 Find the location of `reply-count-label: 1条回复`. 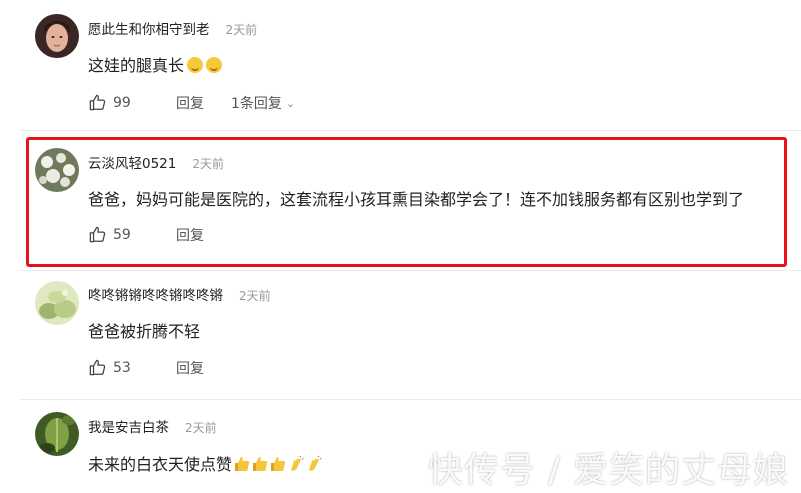

reply-count-label: 1条回复 is located at coordinates (256, 104).